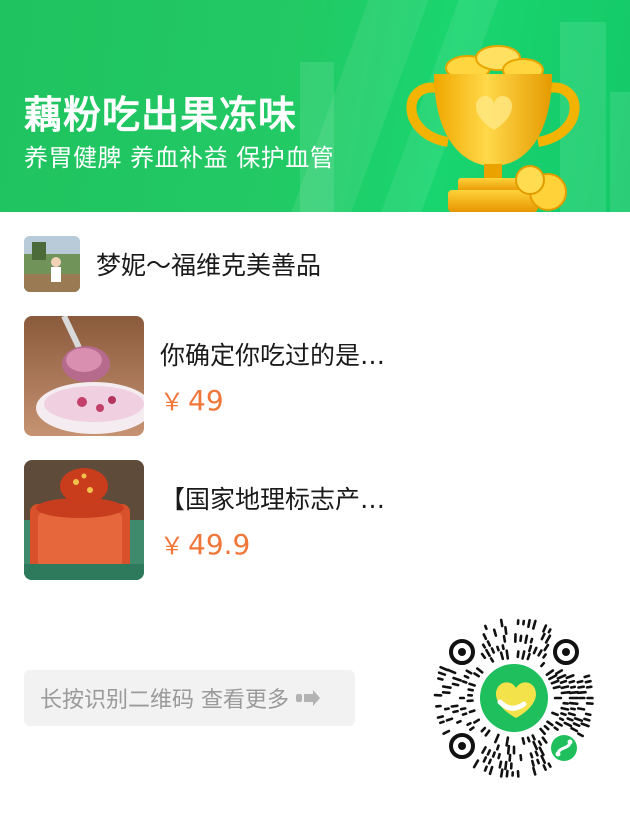 The height and width of the screenshot is (816, 630). Describe the element at coordinates (234, 376) in the screenshot. I see `product-card: 你确定你吃过的是… ￥ 49` at that location.